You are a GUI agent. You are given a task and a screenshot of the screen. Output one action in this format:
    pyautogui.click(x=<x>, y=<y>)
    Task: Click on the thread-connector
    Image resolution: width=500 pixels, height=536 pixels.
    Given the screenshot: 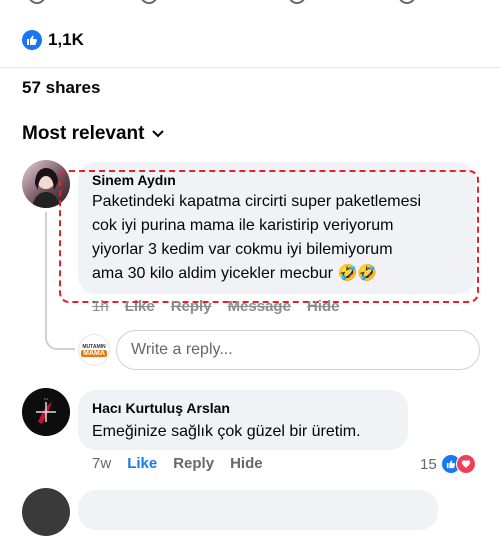 What is the action you would take?
    pyautogui.click(x=60, y=342)
    